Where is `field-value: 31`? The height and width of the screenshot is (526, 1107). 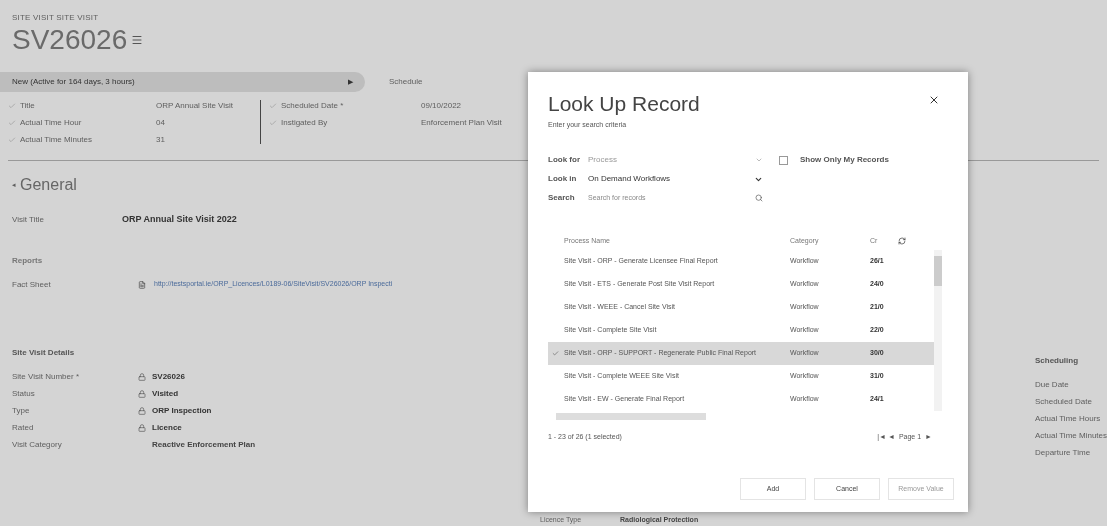 field-value: 31 is located at coordinates (160, 140).